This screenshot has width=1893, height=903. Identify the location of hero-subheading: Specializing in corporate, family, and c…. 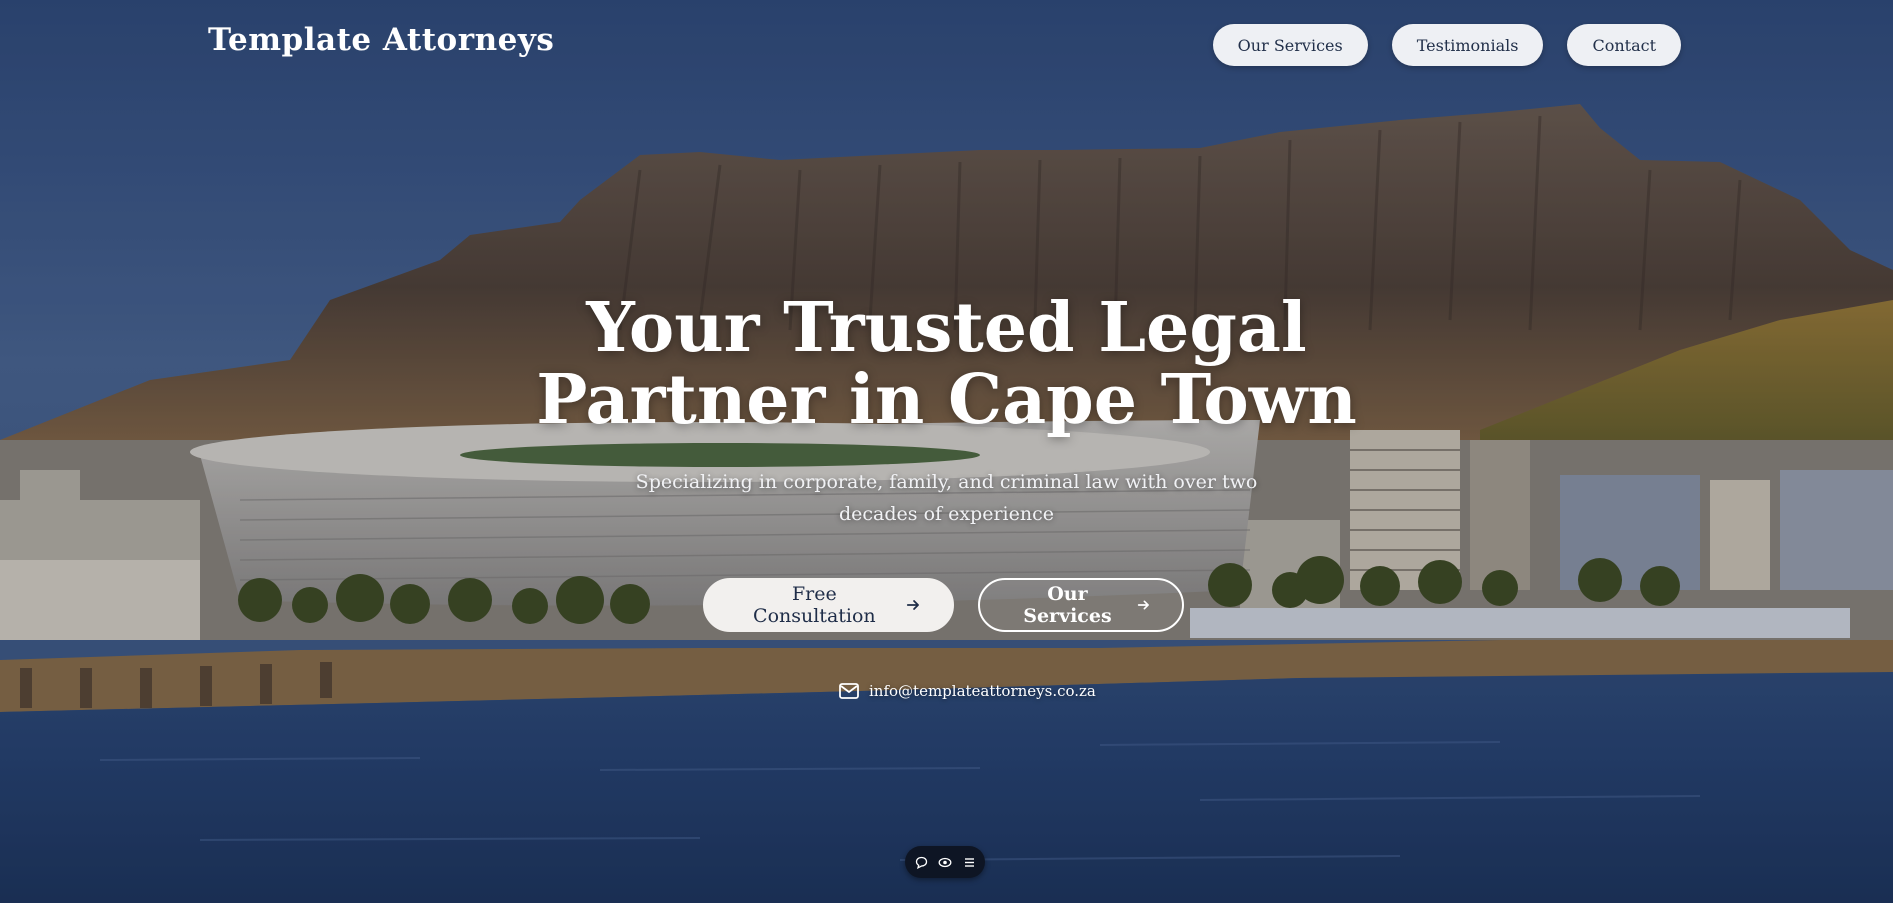
(946, 498).